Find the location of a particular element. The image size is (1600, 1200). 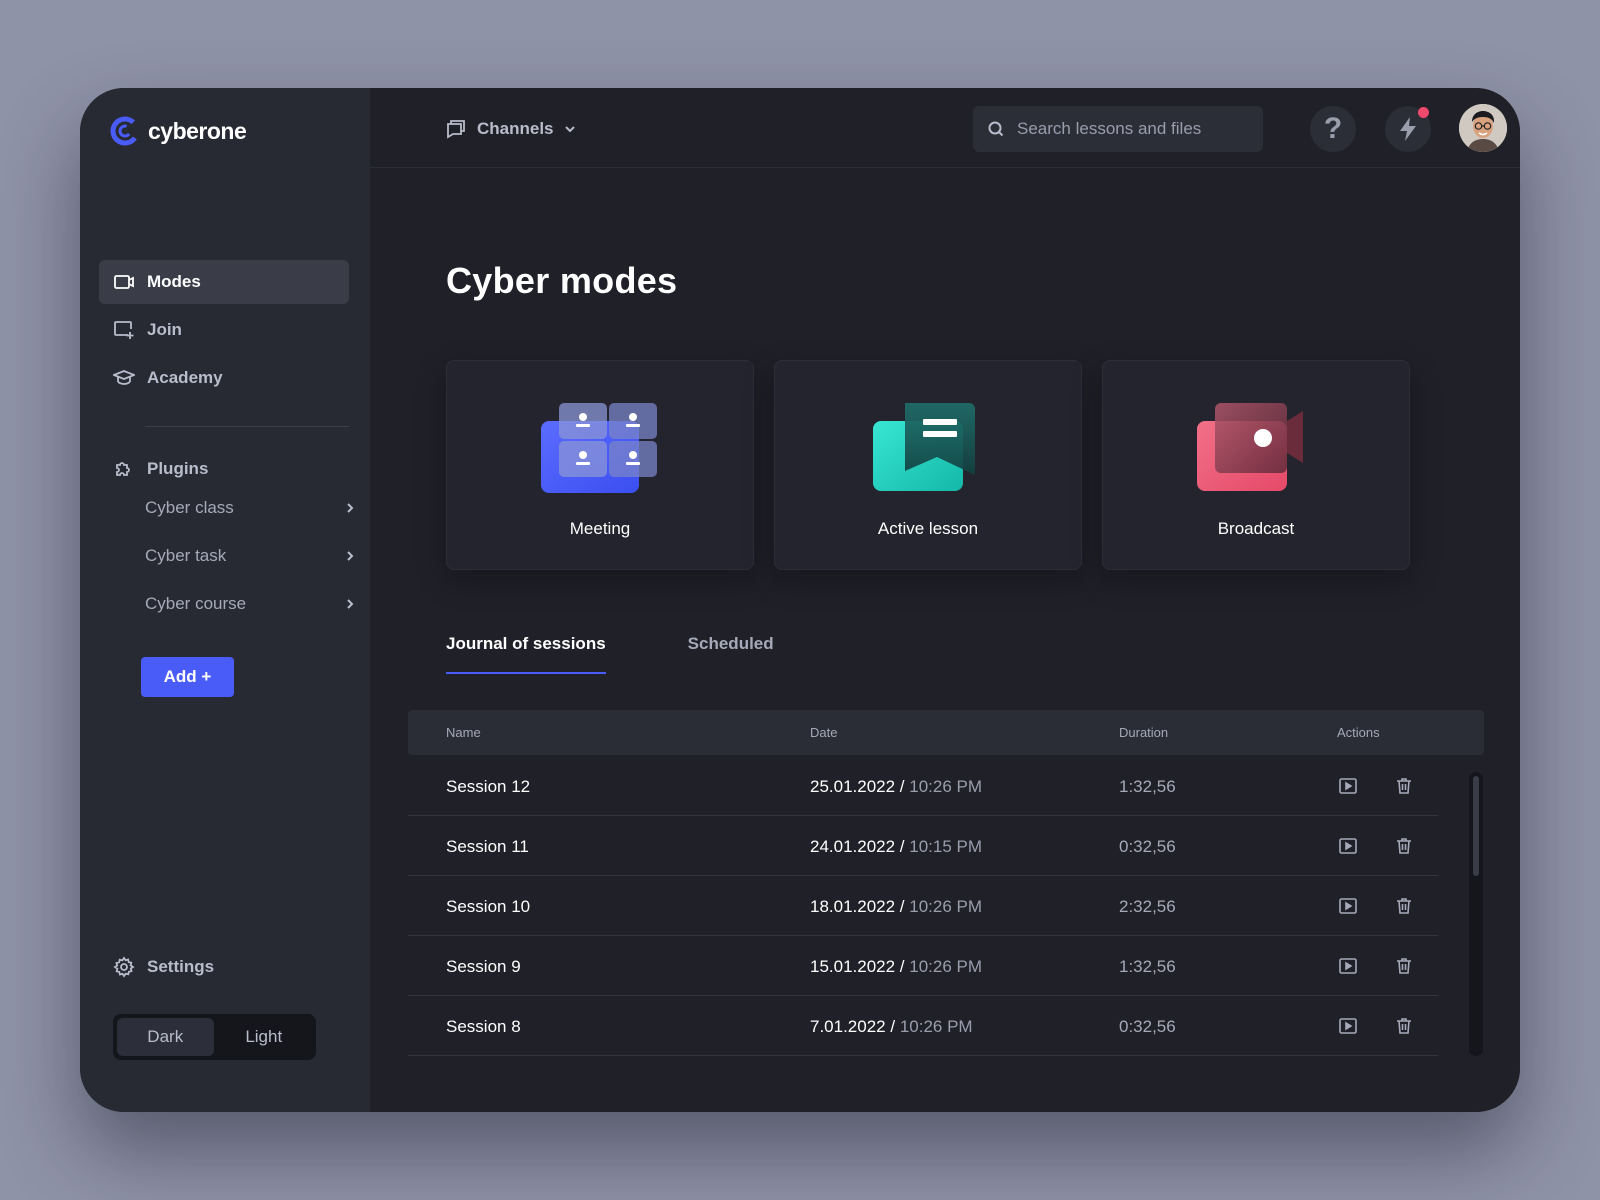

plugin-item-cyber-task: Cyber task is located at coordinates (251, 556).